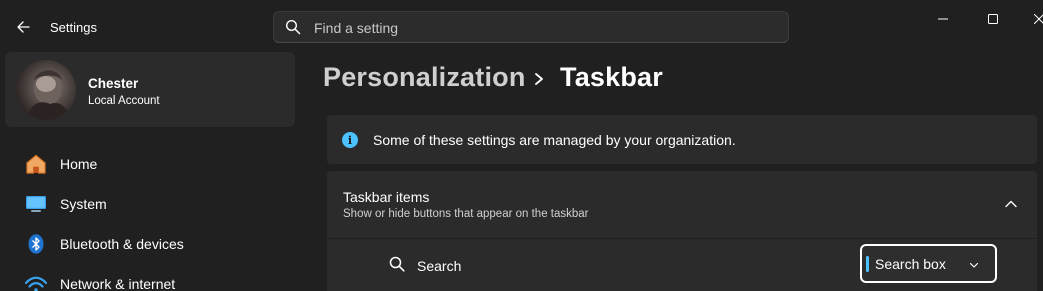  What do you see at coordinates (36, 204) in the screenshot?
I see `monitor-icon` at bounding box center [36, 204].